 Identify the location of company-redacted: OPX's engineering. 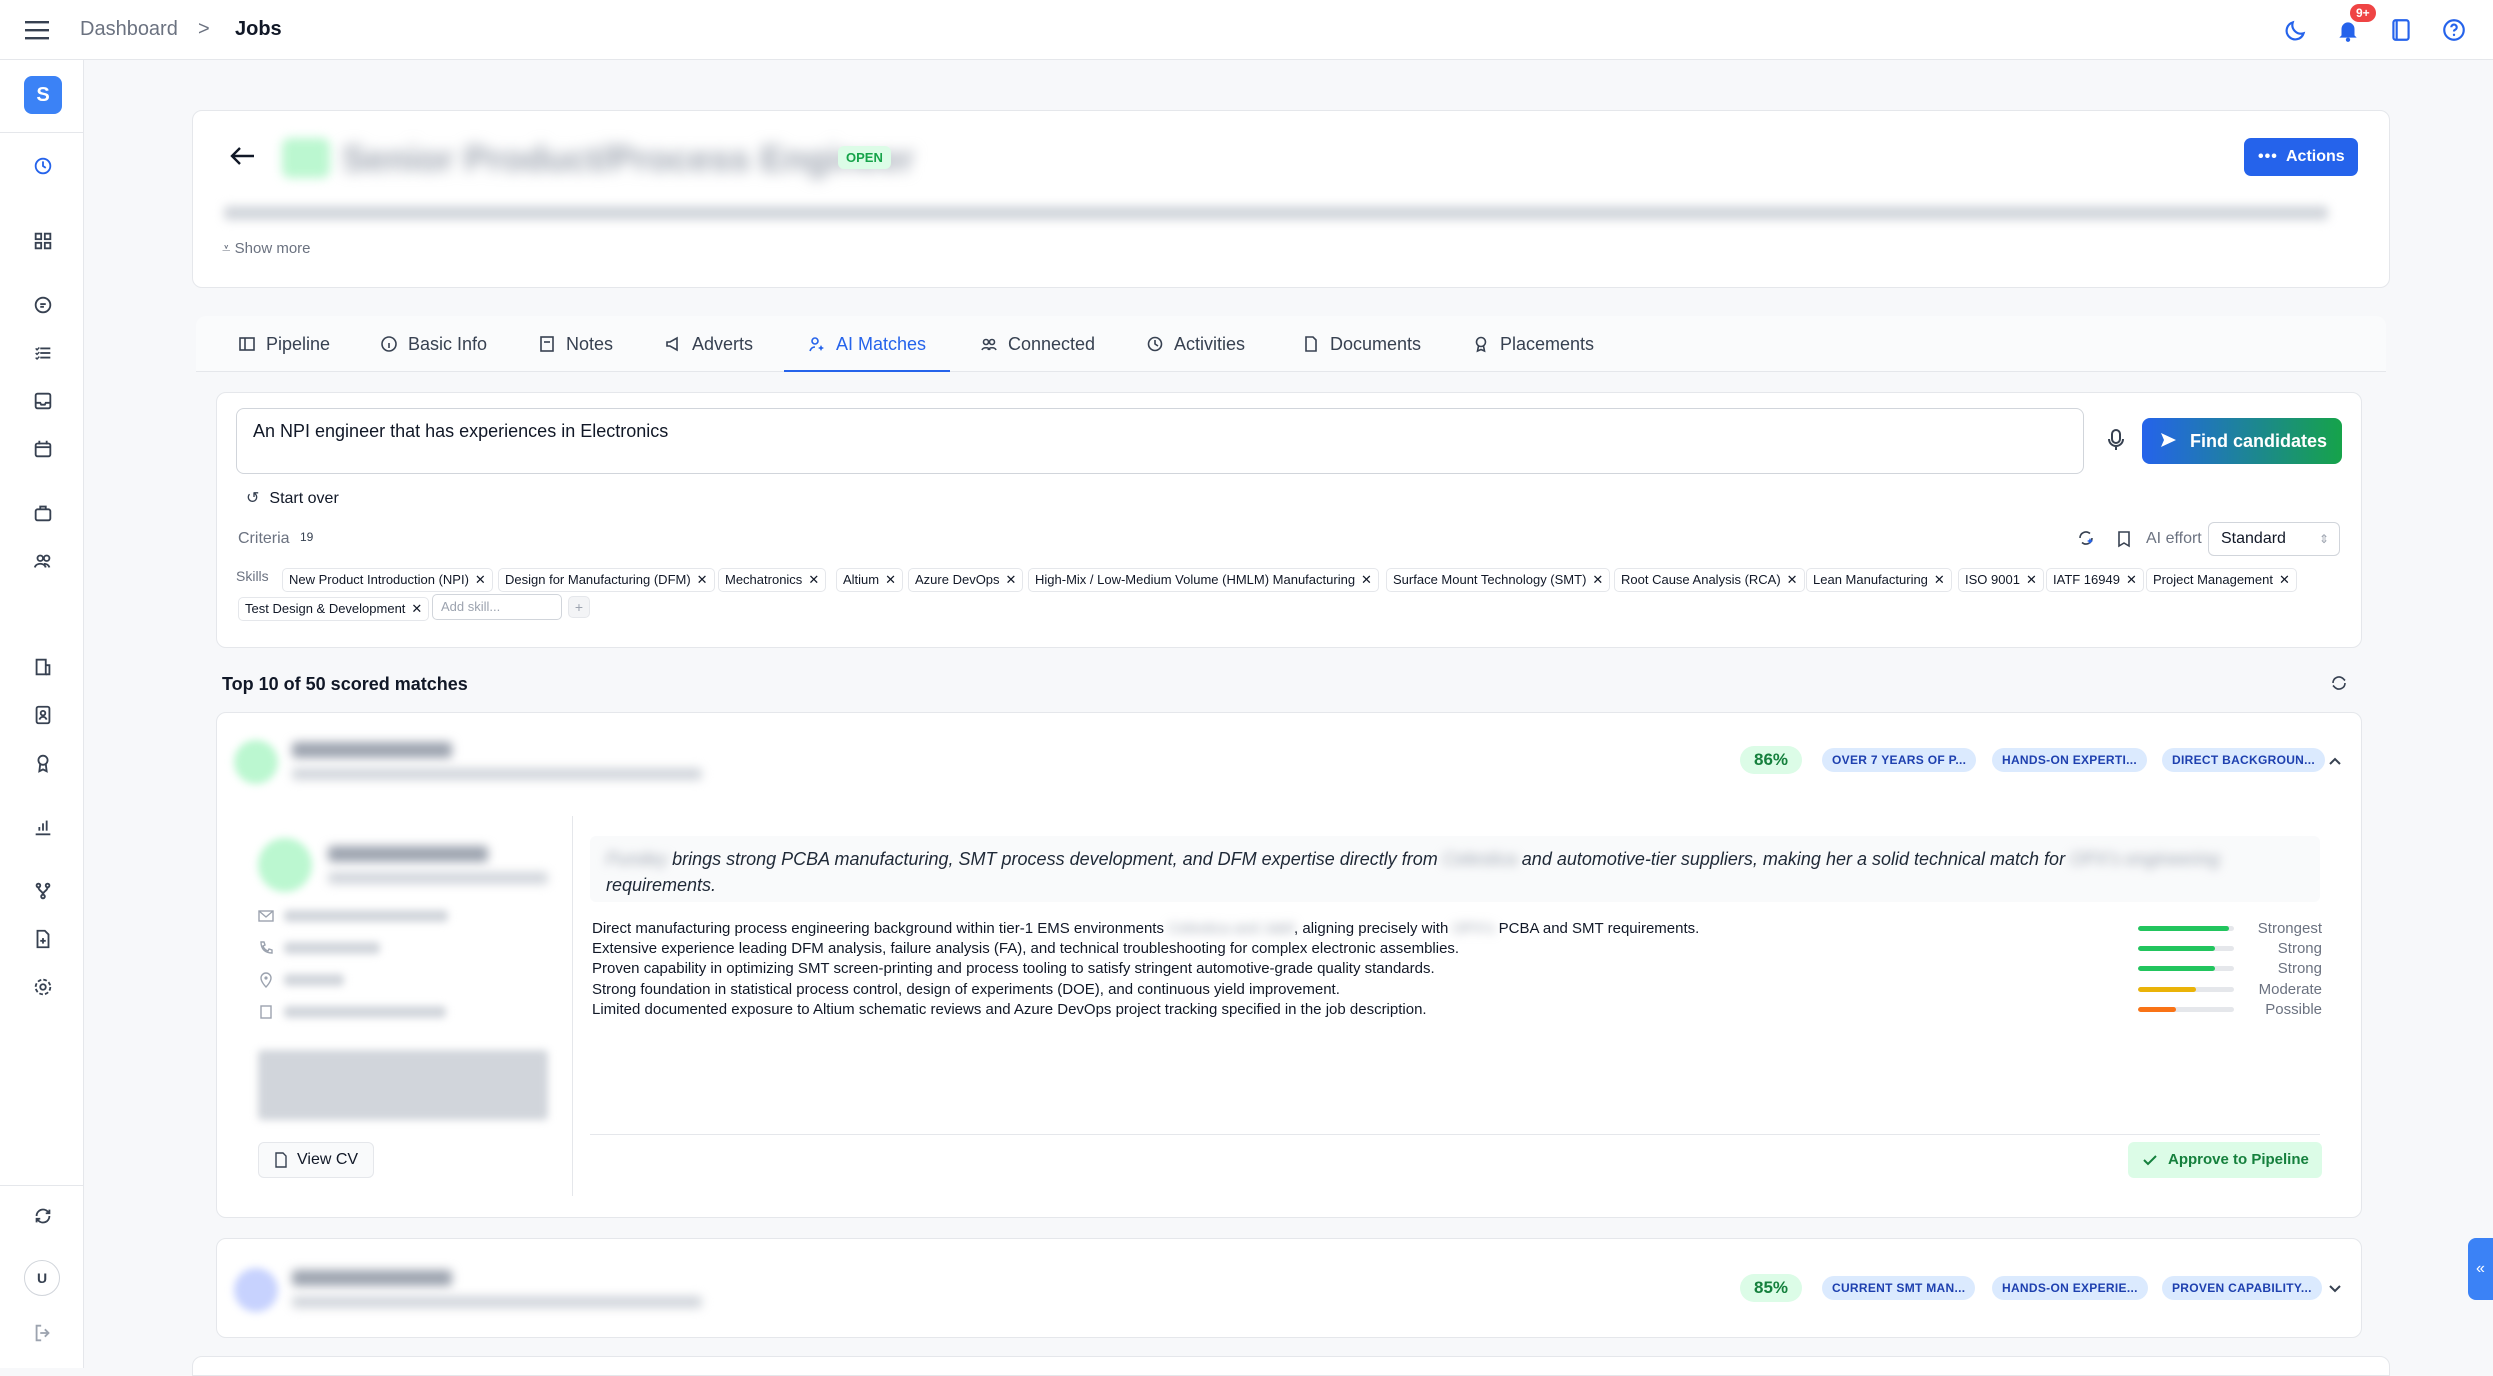
(2145, 859).